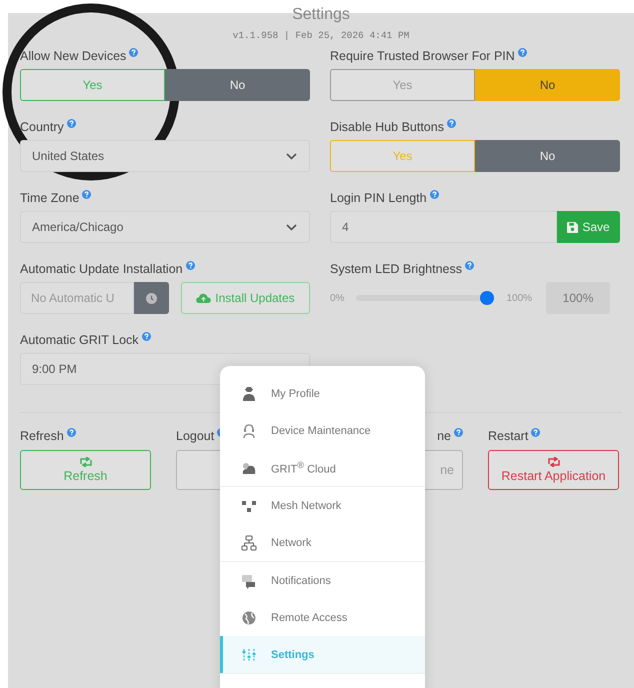 Image resolution: width=634 pixels, height=688 pixels. What do you see at coordinates (337, 298) in the screenshot?
I see `min-label: 0%` at bounding box center [337, 298].